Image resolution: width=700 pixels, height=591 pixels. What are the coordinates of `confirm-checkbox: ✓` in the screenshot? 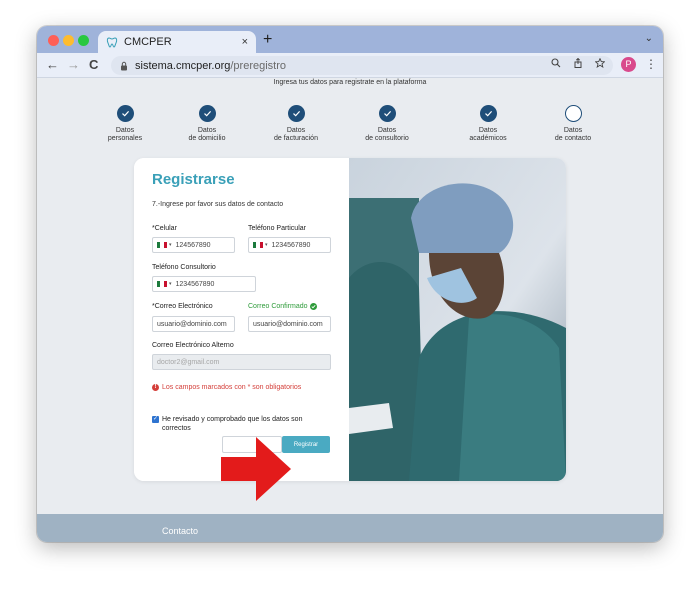 It's located at (155, 419).